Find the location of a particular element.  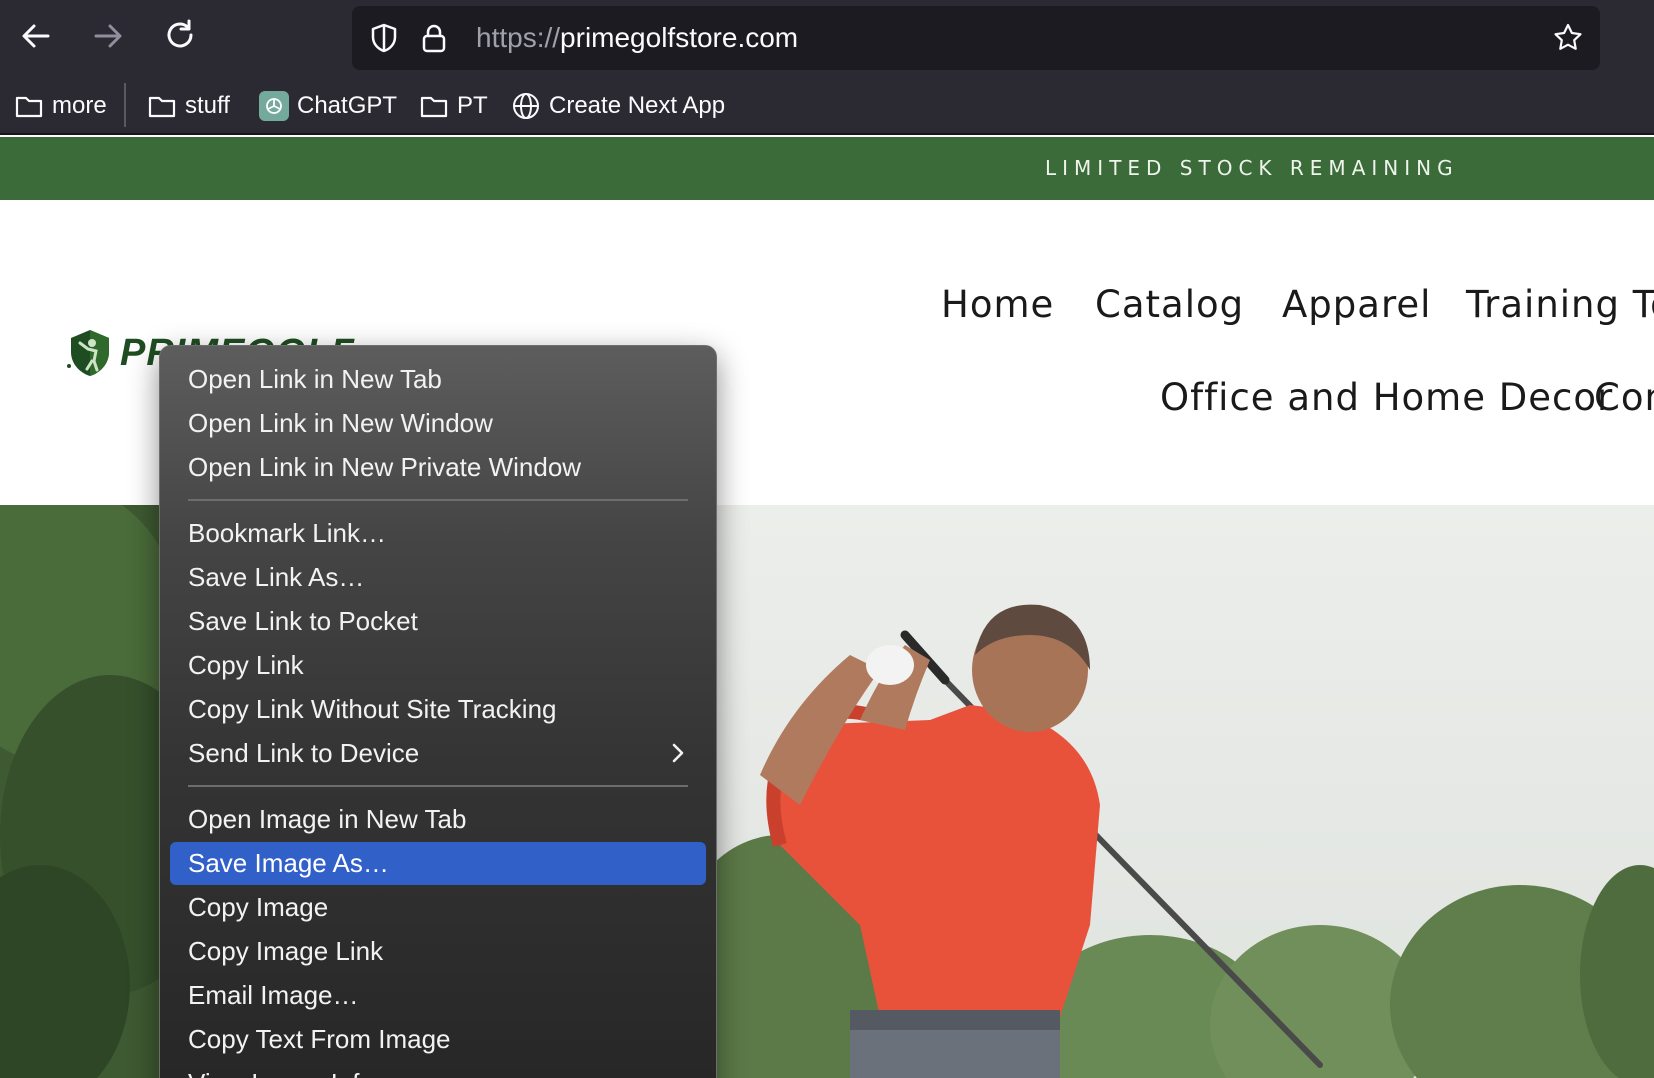

reload-icon is located at coordinates (180, 33).